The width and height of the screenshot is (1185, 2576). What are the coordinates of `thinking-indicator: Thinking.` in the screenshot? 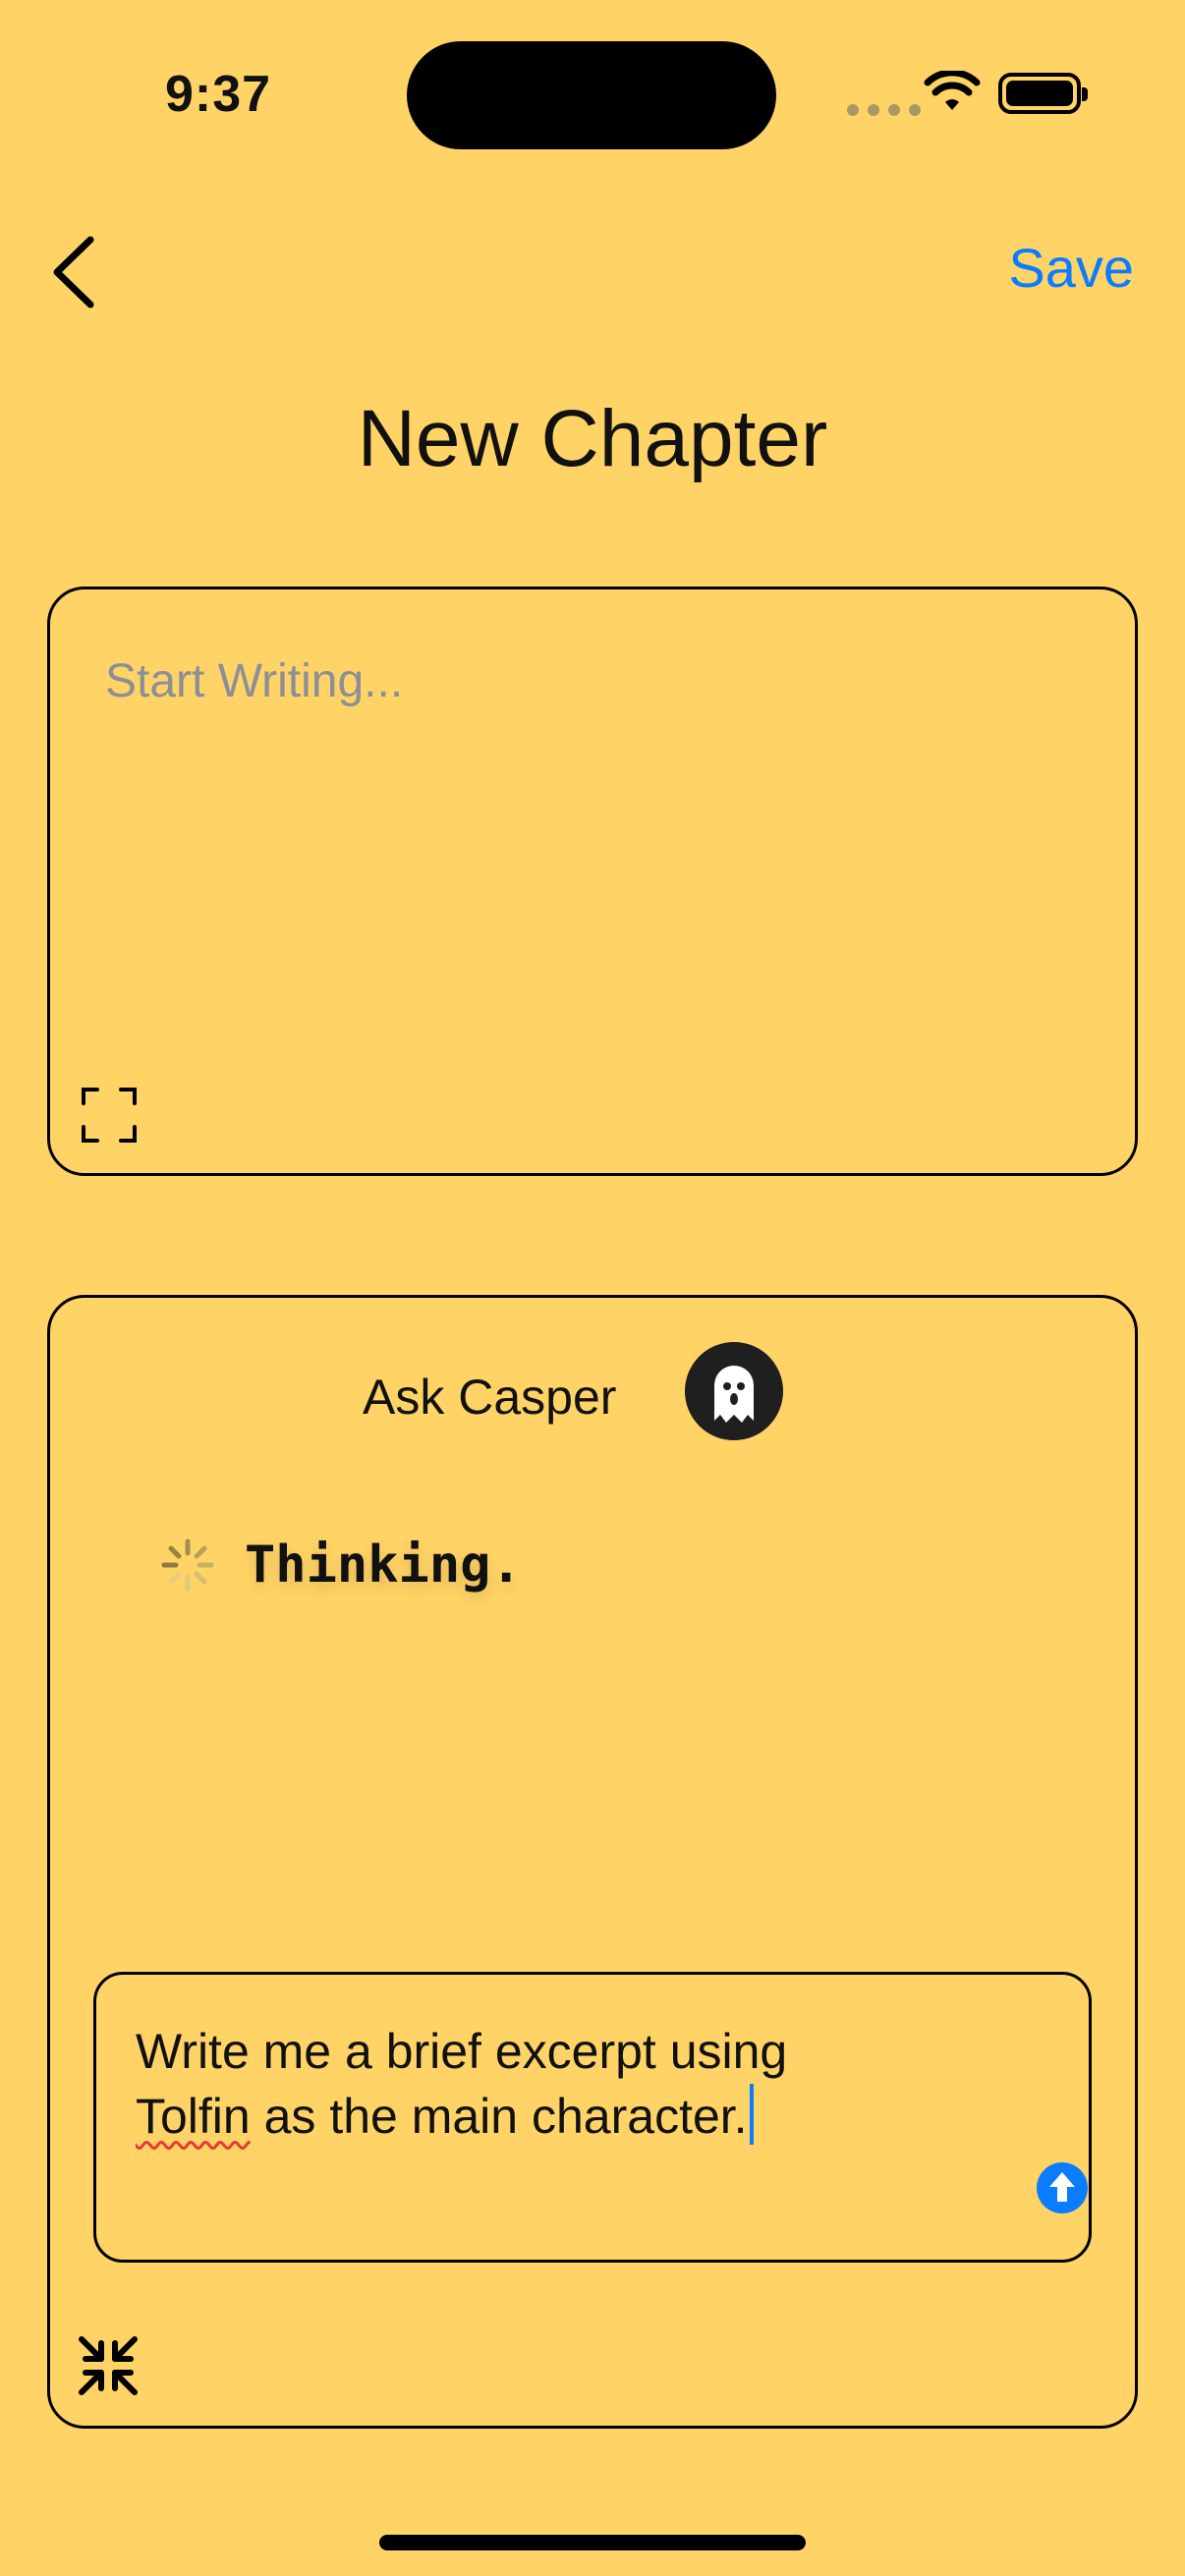 It's located at (340, 1565).